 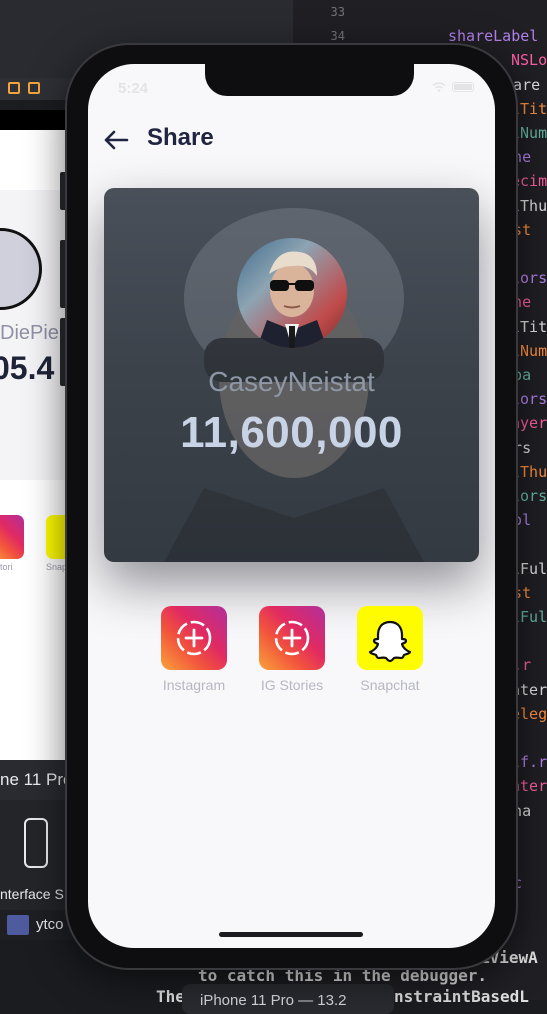 I want to click on channel-name: CaseyNeistat, so click(x=291, y=381).